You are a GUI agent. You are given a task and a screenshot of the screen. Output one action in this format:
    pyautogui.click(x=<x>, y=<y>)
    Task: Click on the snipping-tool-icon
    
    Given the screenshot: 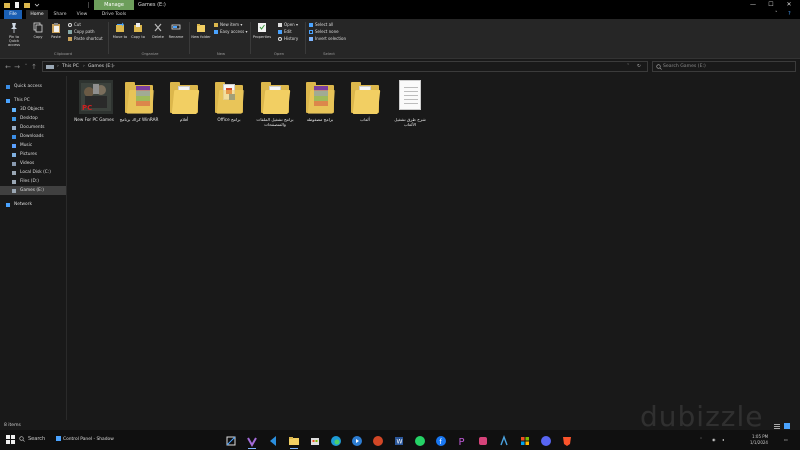 What is the action you would take?
    pyautogui.click(x=231, y=440)
    